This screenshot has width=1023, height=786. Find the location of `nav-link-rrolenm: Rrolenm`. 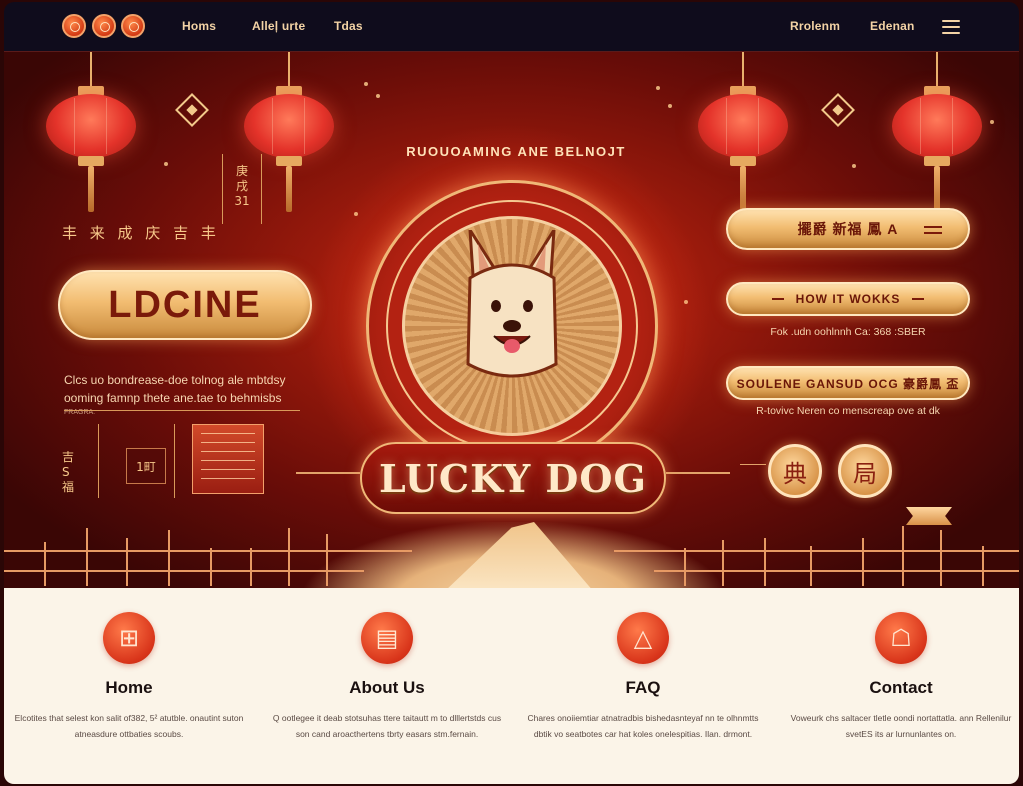

nav-link-rrolenm: Rrolenm is located at coordinates (815, 26).